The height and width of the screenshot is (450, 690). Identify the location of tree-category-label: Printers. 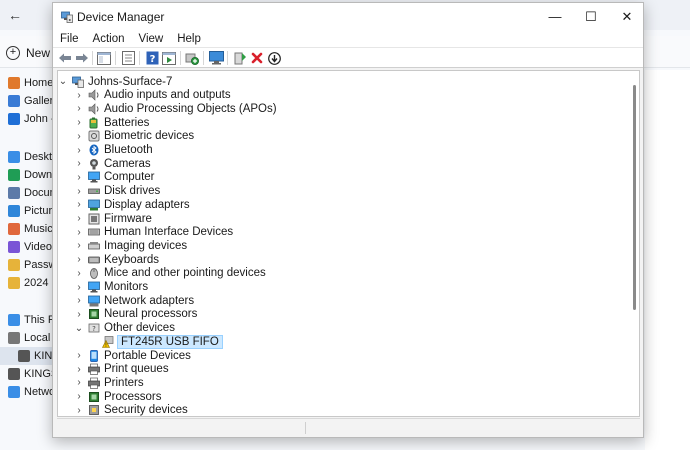
(124, 382).